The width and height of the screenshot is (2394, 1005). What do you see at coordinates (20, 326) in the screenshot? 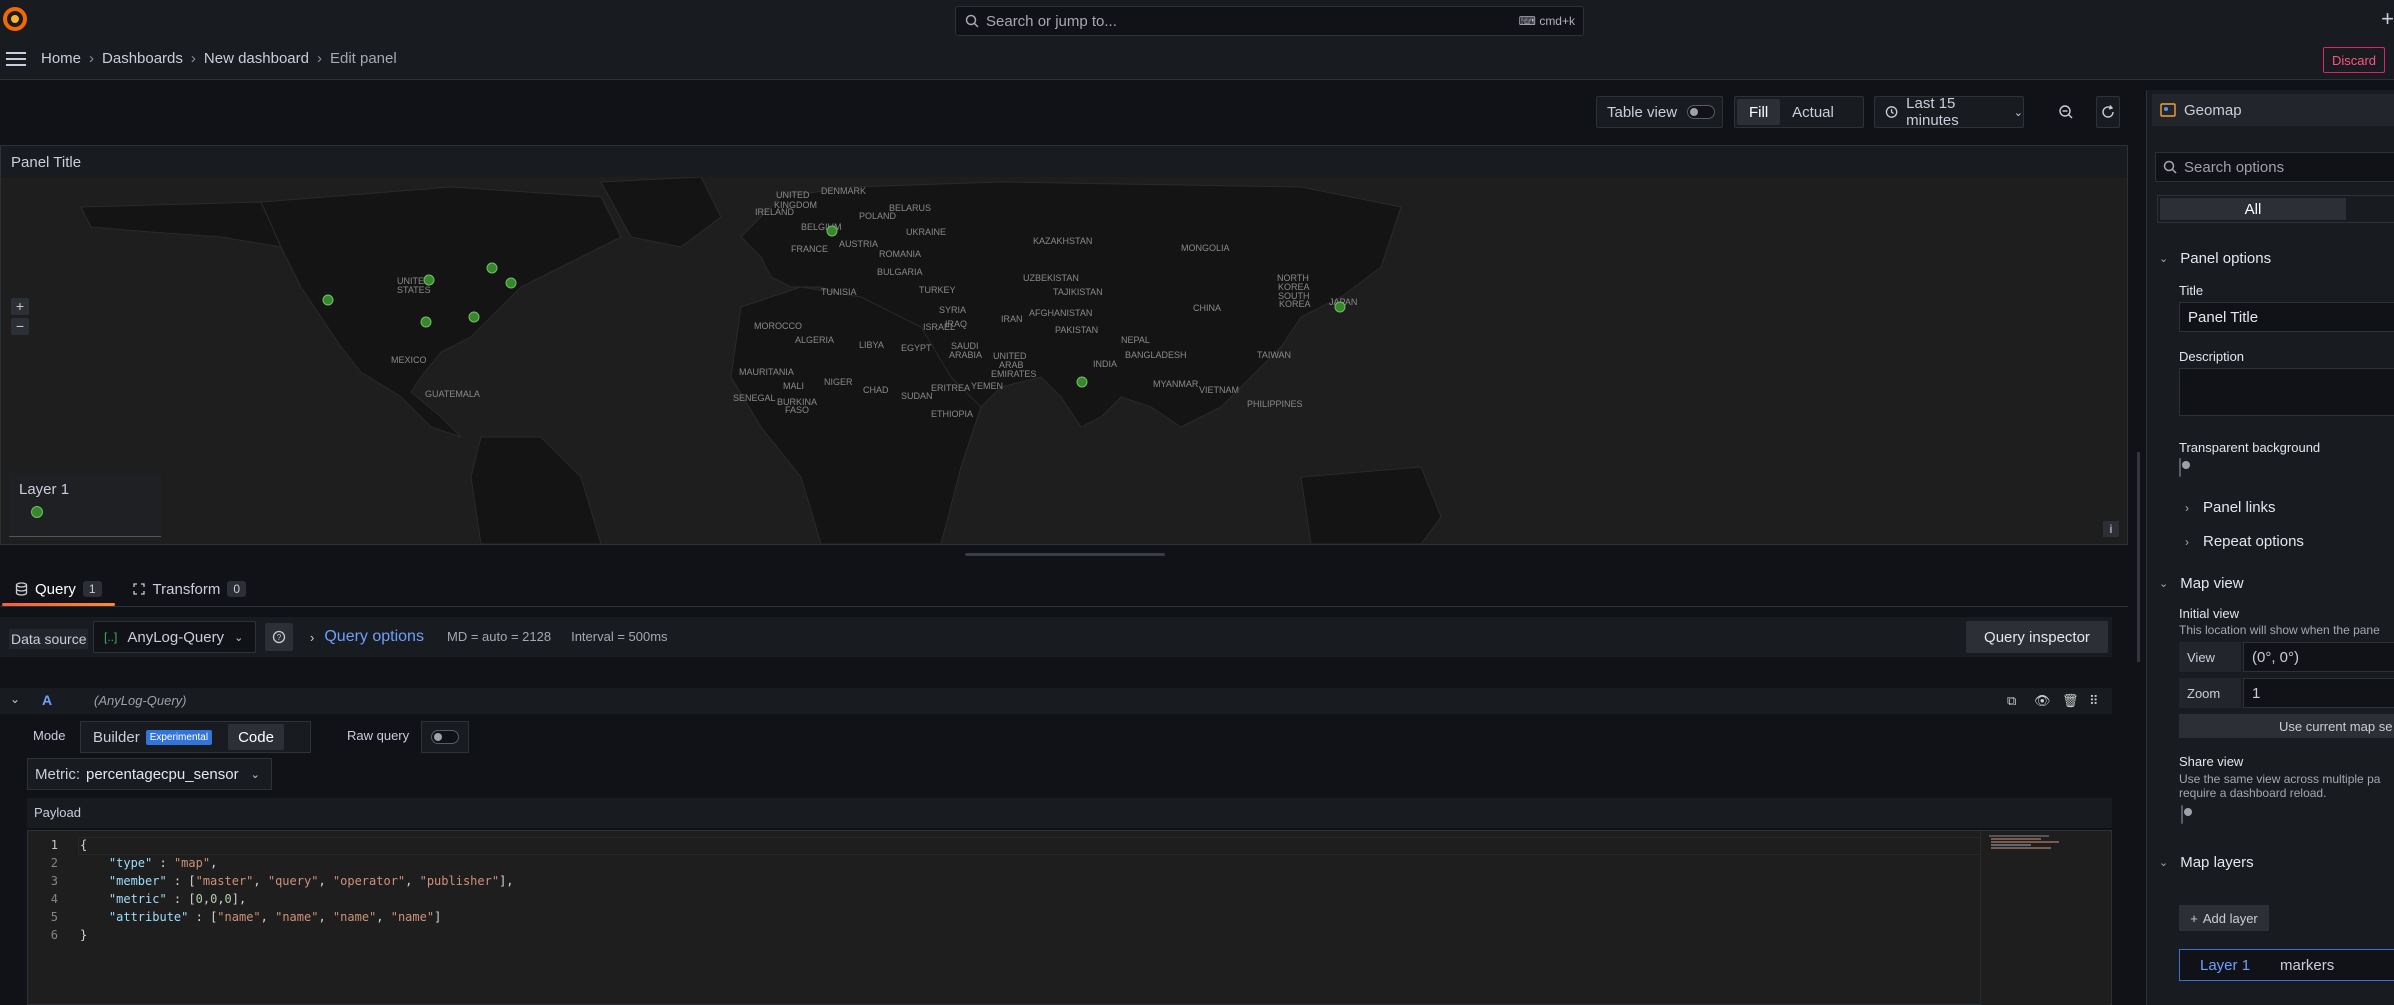
I see `map-zoom-out-button: −` at bounding box center [20, 326].